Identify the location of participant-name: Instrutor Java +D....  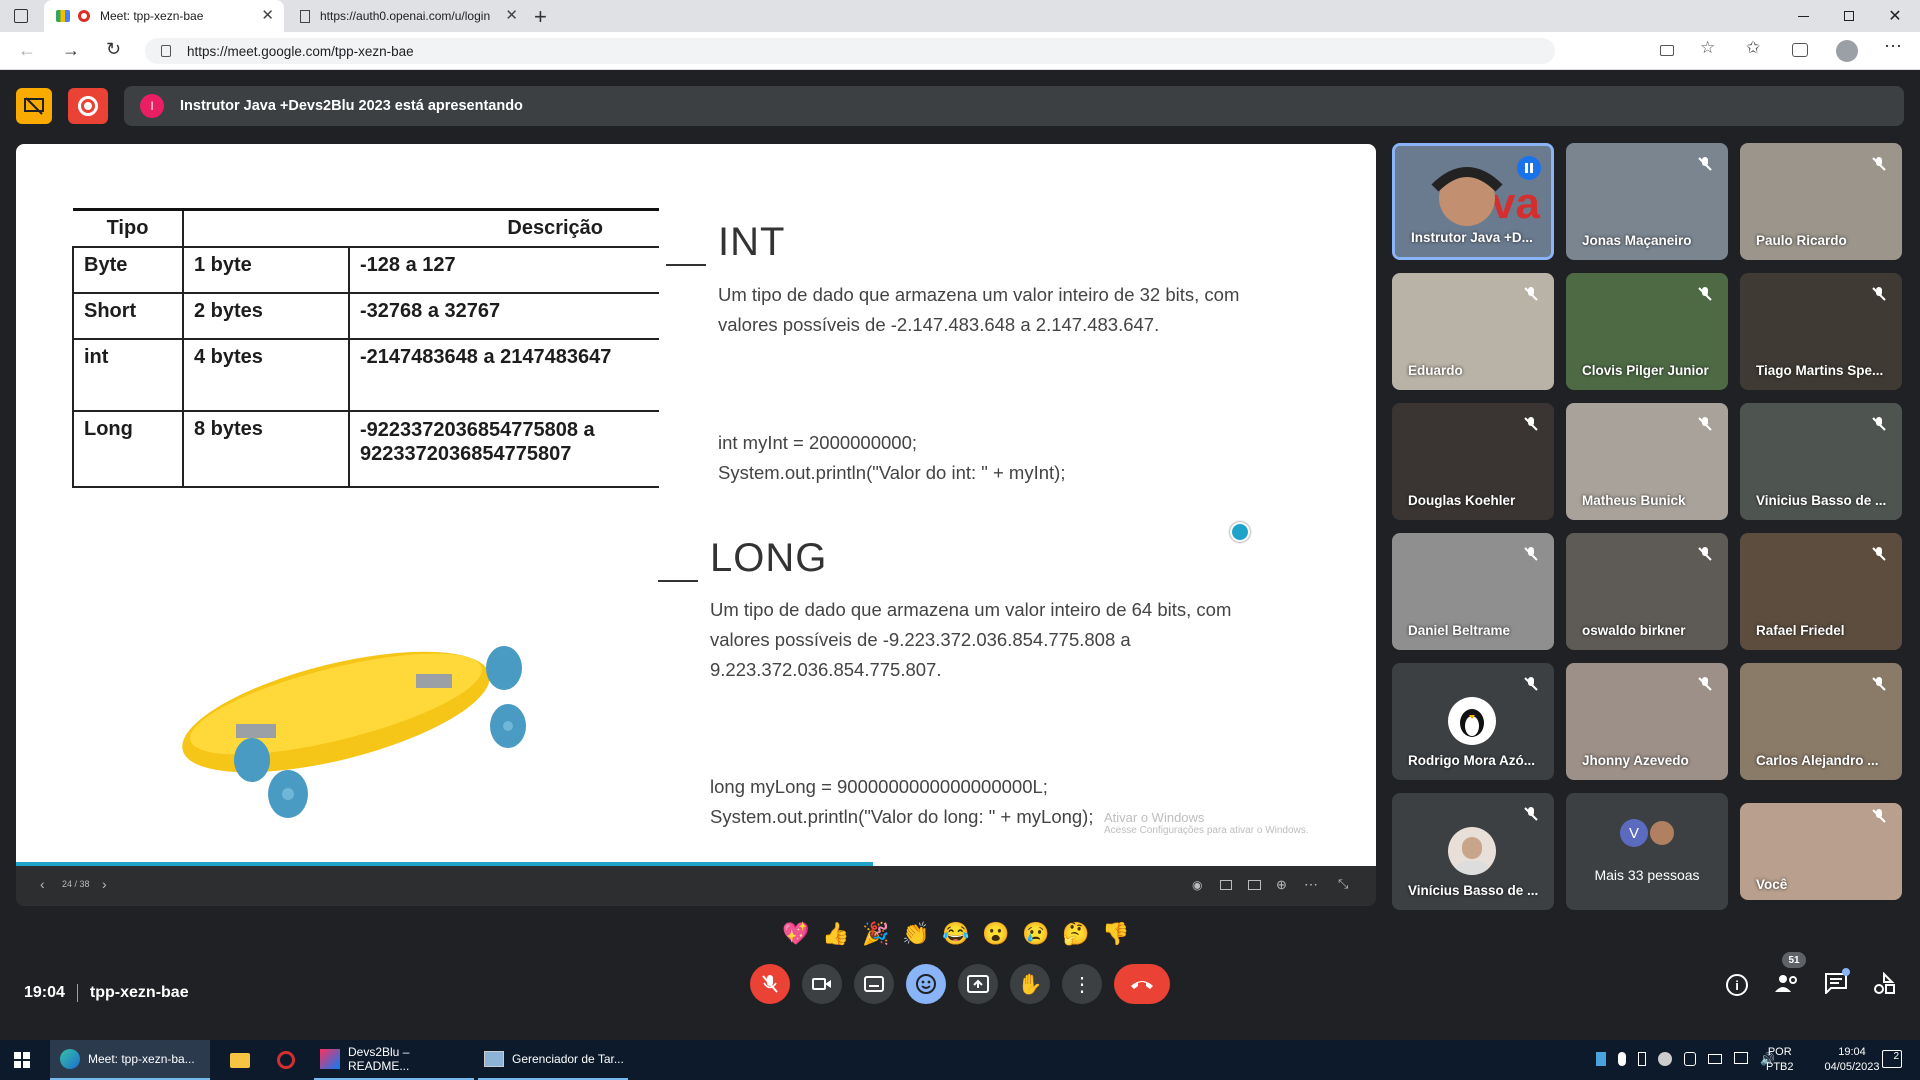
(1472, 237).